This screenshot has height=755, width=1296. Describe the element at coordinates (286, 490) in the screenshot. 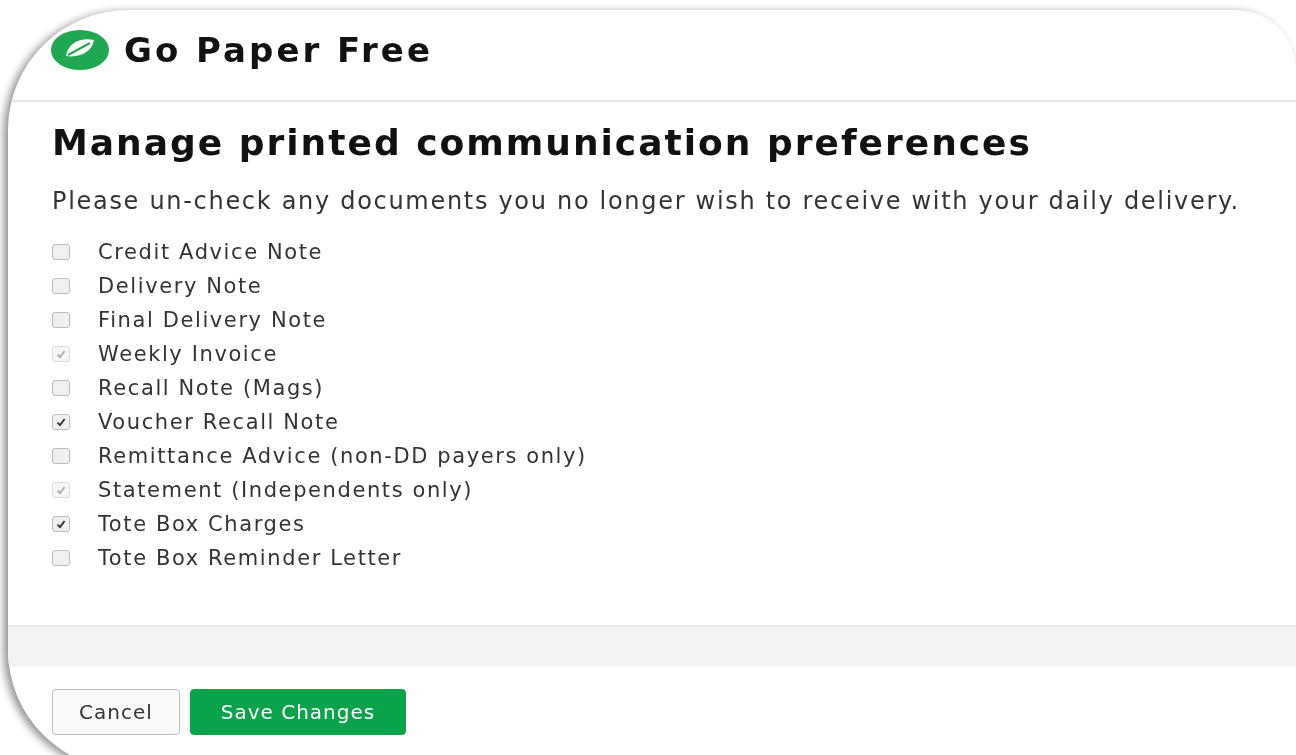

I see `checkbox-label: Statement (Independents only)` at that location.